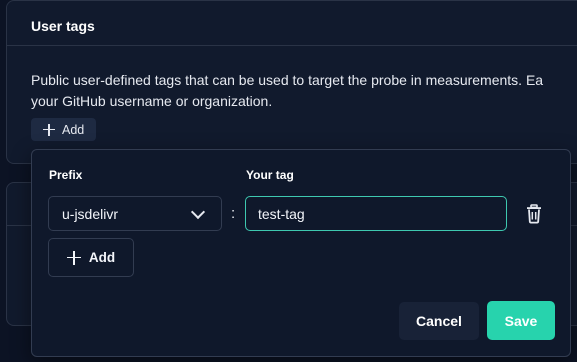  Describe the element at coordinates (376, 213) in the screenshot. I see `tag-input` at that location.